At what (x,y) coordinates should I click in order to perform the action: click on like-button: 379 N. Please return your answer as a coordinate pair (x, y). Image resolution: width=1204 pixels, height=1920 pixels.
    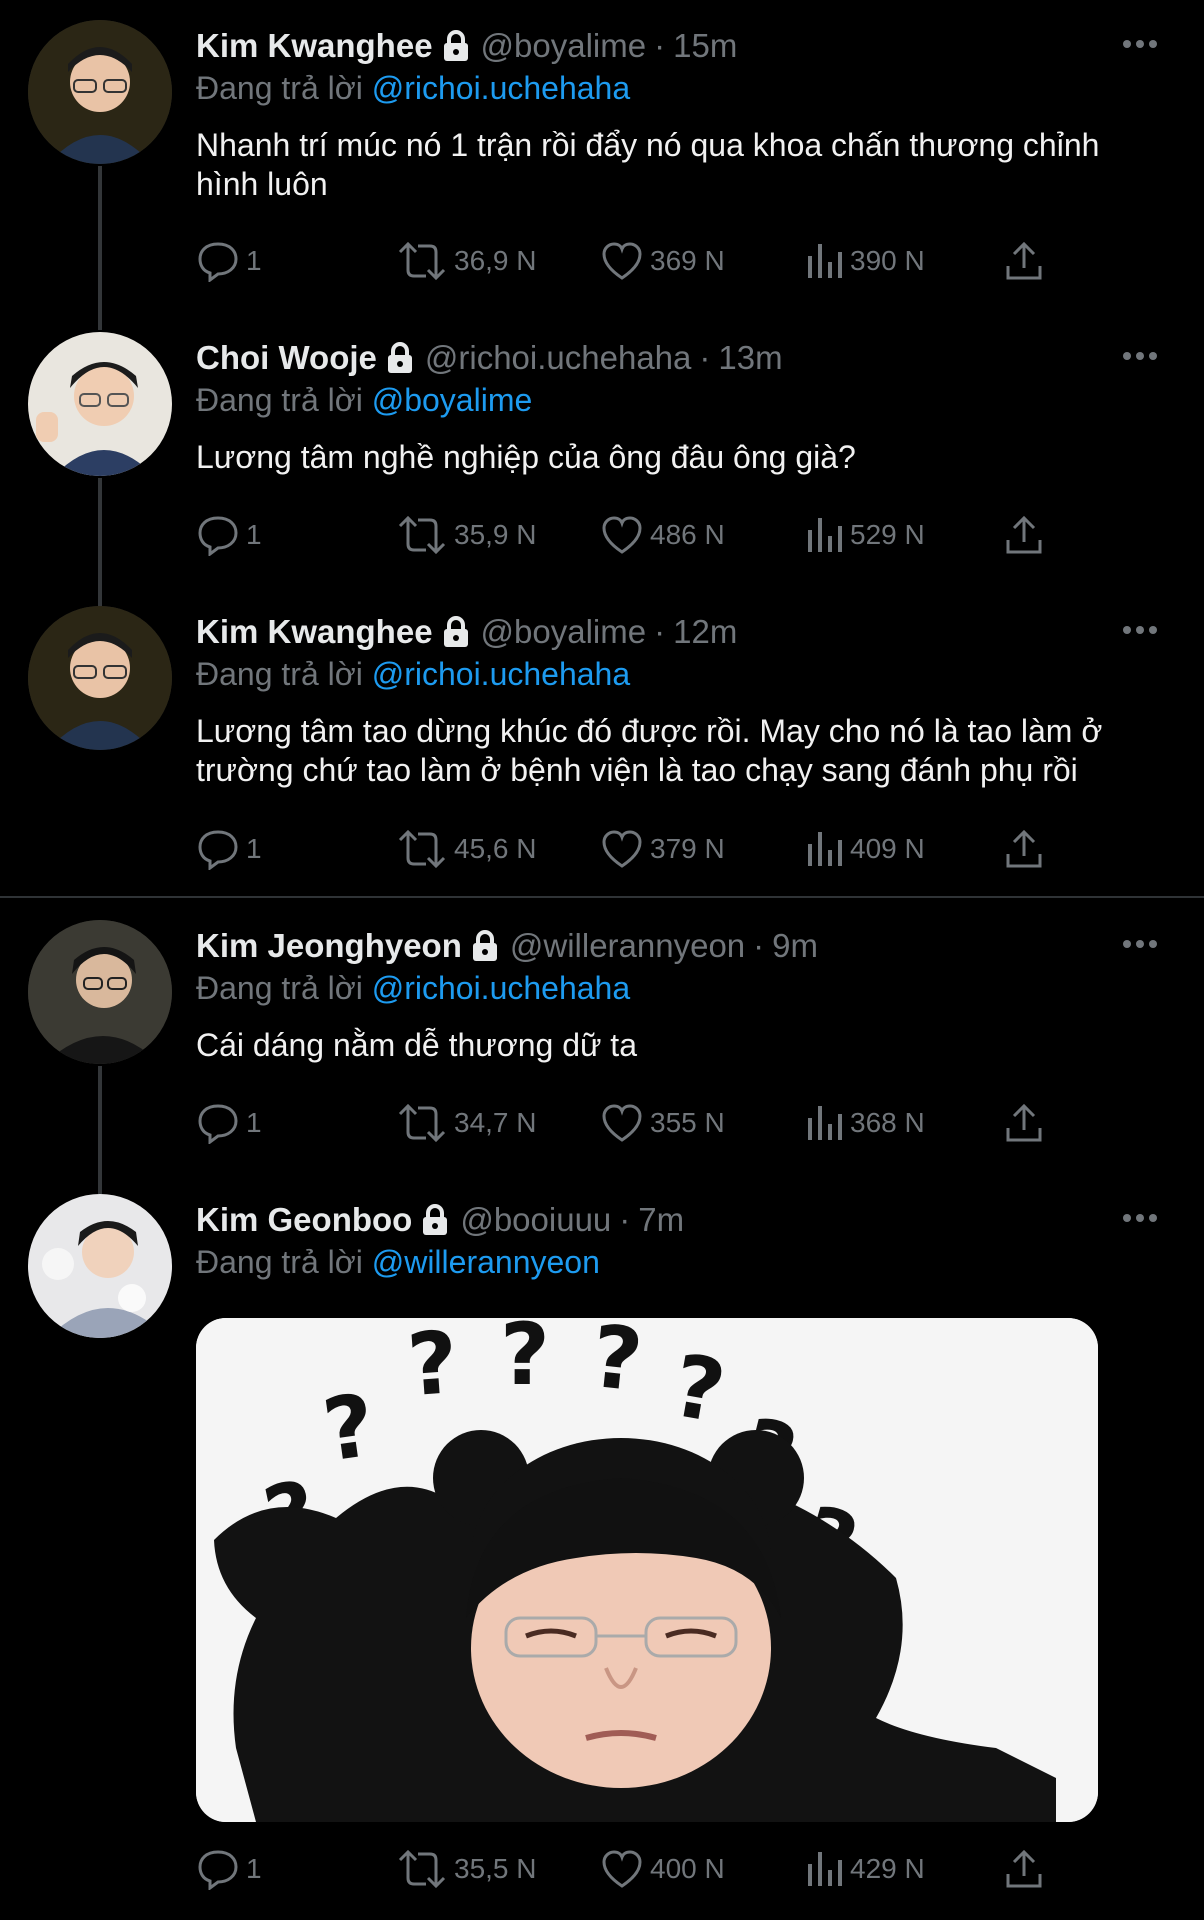
    Looking at the image, I should click on (662, 849).